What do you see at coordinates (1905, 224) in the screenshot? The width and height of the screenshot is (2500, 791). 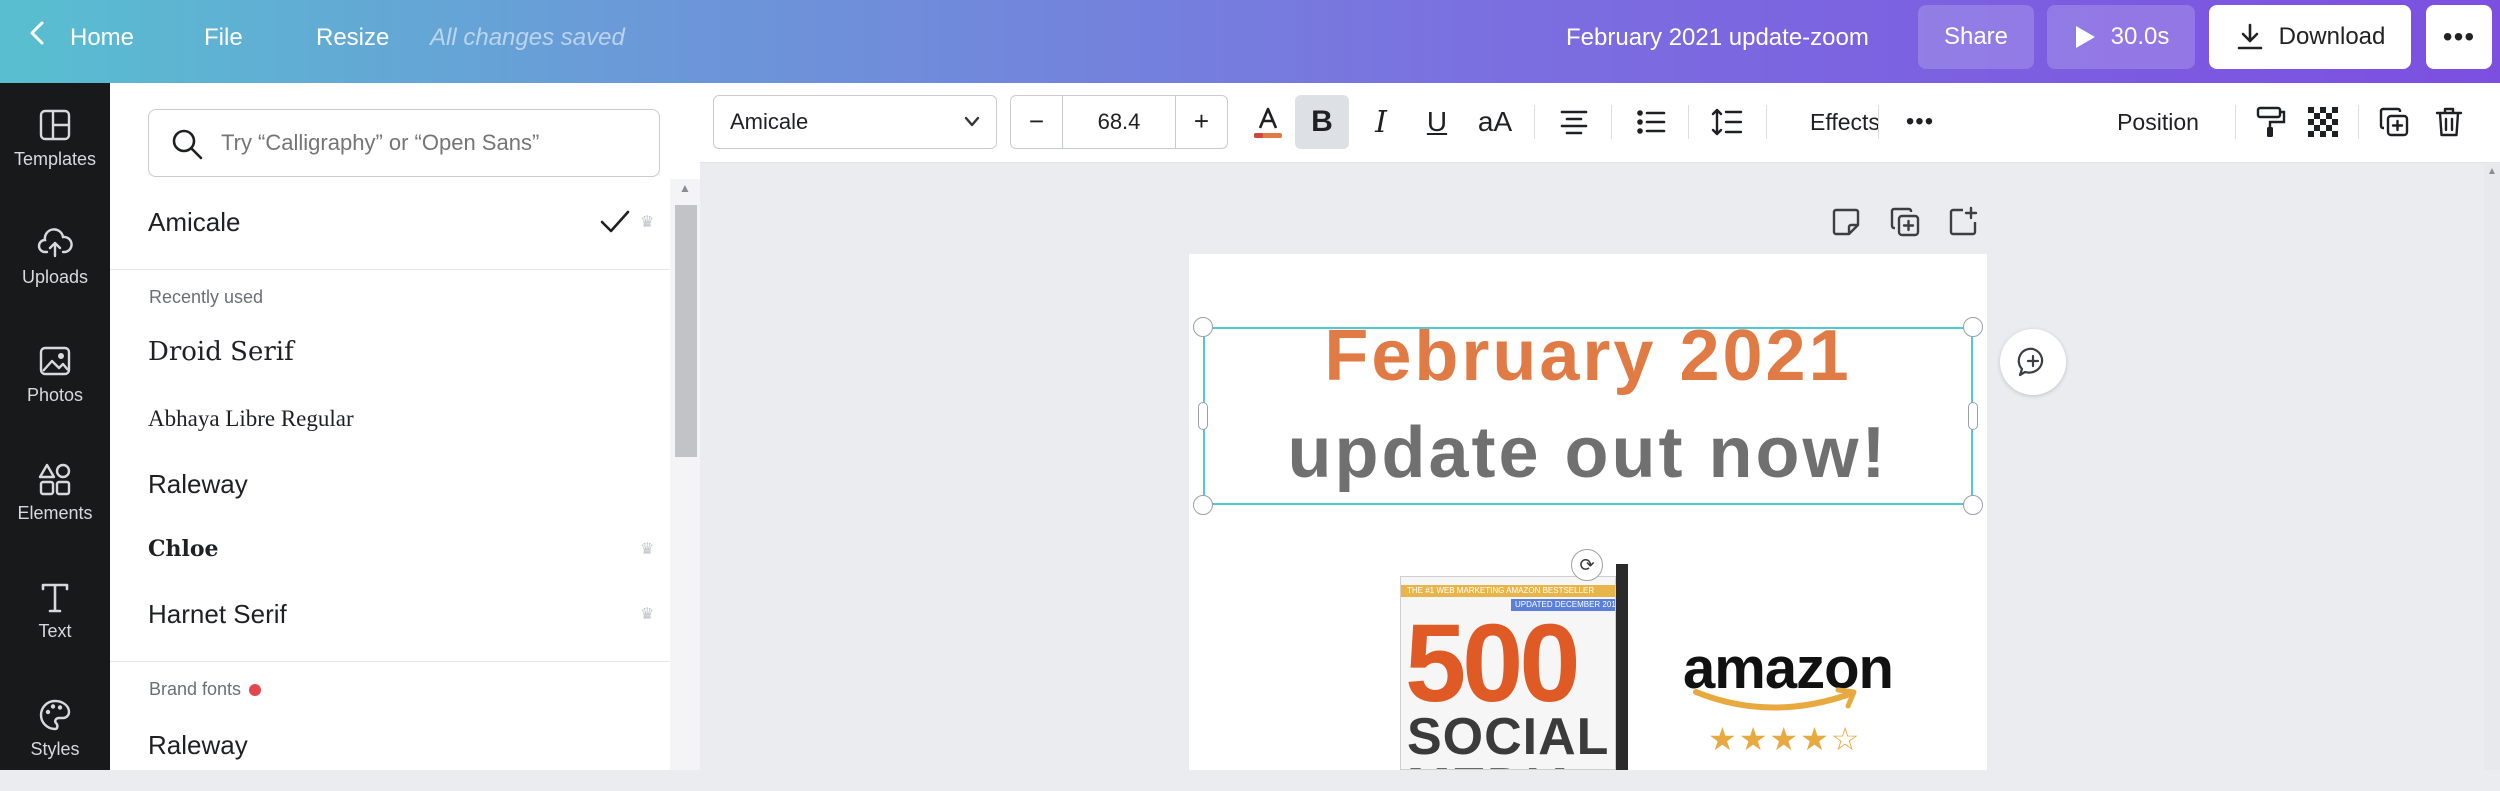 I see `duplicate-page-button` at bounding box center [1905, 224].